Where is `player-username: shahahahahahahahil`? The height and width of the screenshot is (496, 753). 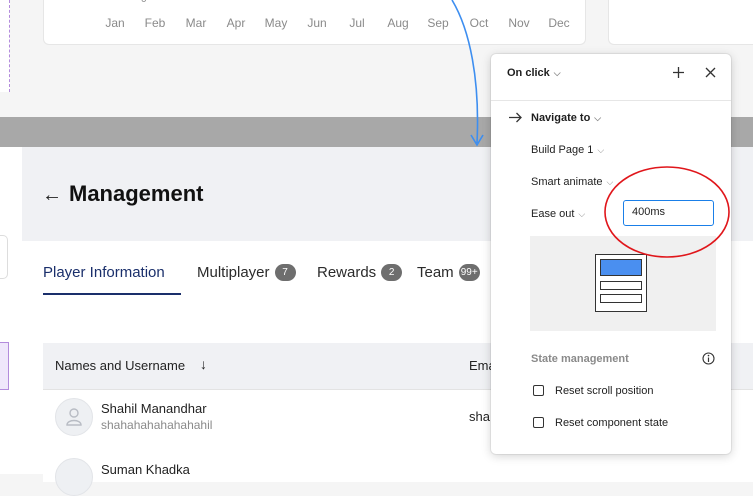 player-username: shahahahahahahahil is located at coordinates (157, 425).